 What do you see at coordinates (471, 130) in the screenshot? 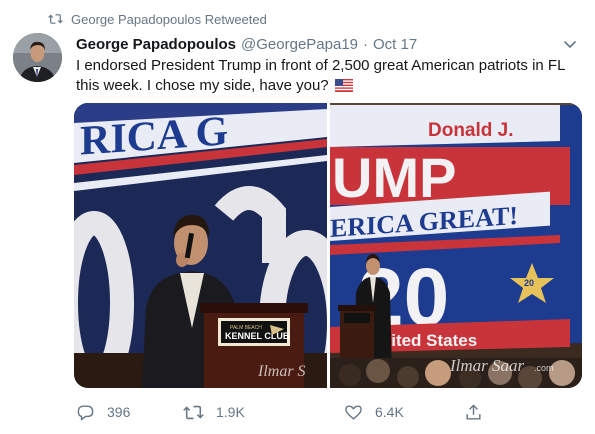
I see `banner-line-1: Donald J.` at bounding box center [471, 130].